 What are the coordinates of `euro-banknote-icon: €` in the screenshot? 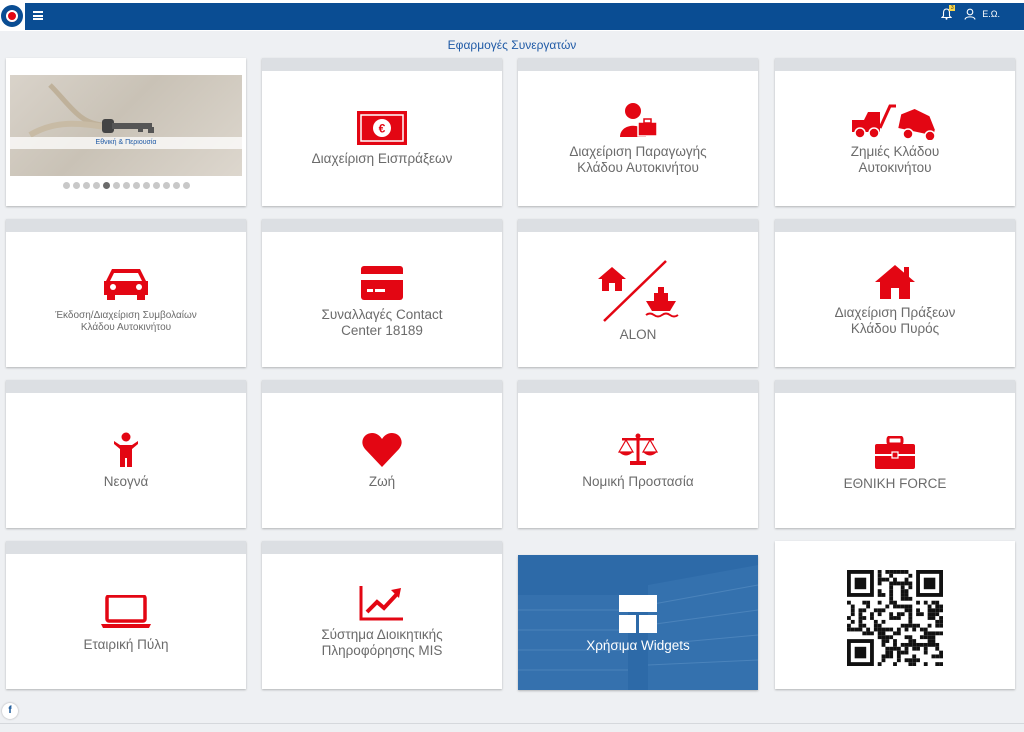 It's located at (382, 128).